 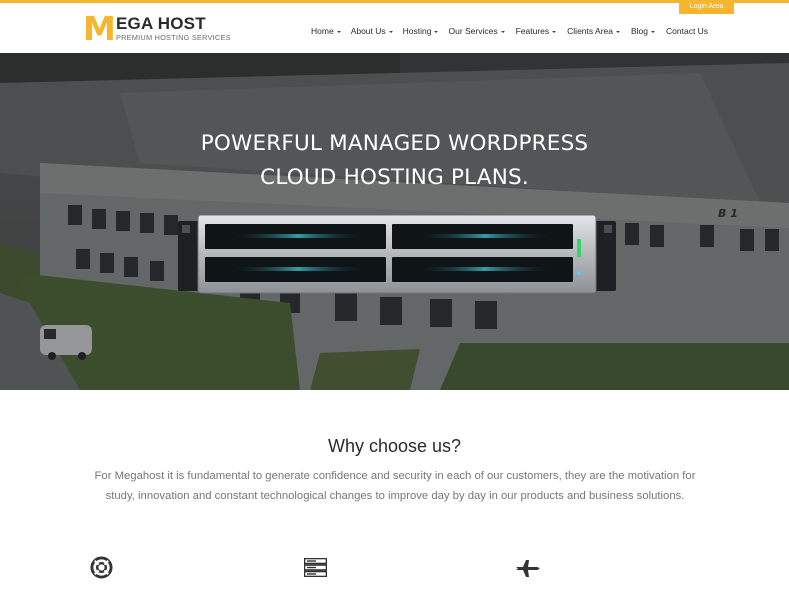 I want to click on nav-item-contact-us: Contact Us, so click(x=687, y=31).